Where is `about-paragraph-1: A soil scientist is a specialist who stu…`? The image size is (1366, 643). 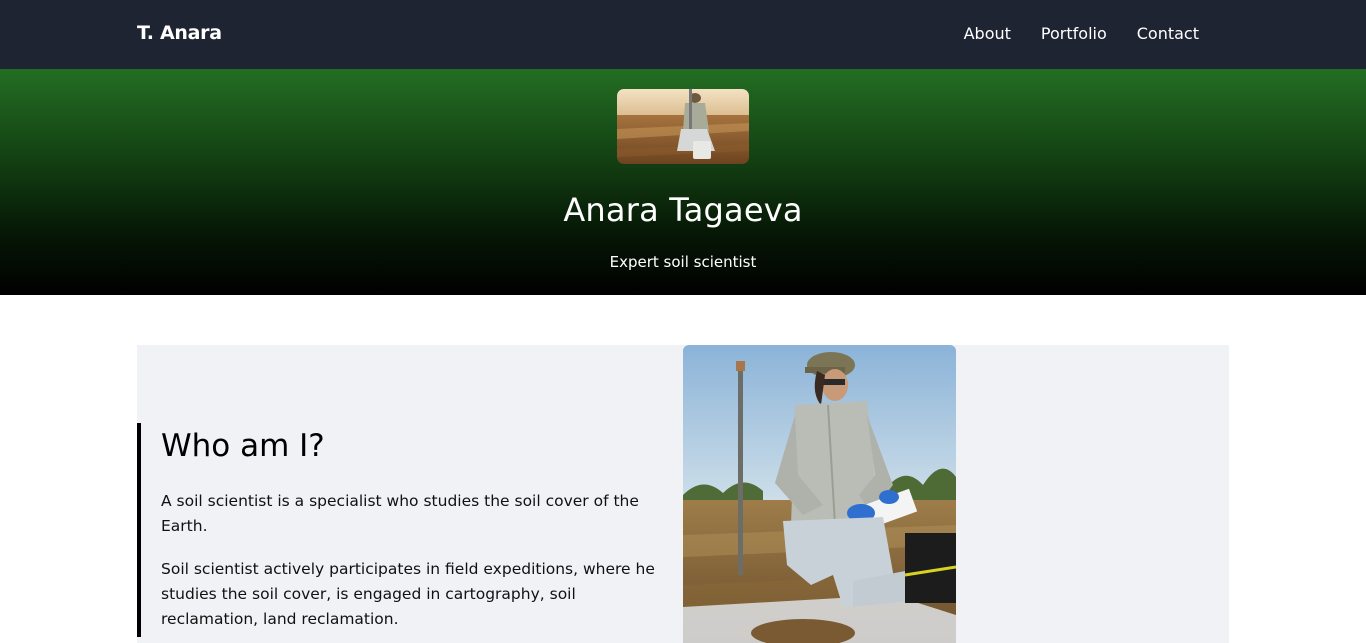
about-paragraph-1: A soil scientist is a specialist who stu… is located at coordinates (400, 514).